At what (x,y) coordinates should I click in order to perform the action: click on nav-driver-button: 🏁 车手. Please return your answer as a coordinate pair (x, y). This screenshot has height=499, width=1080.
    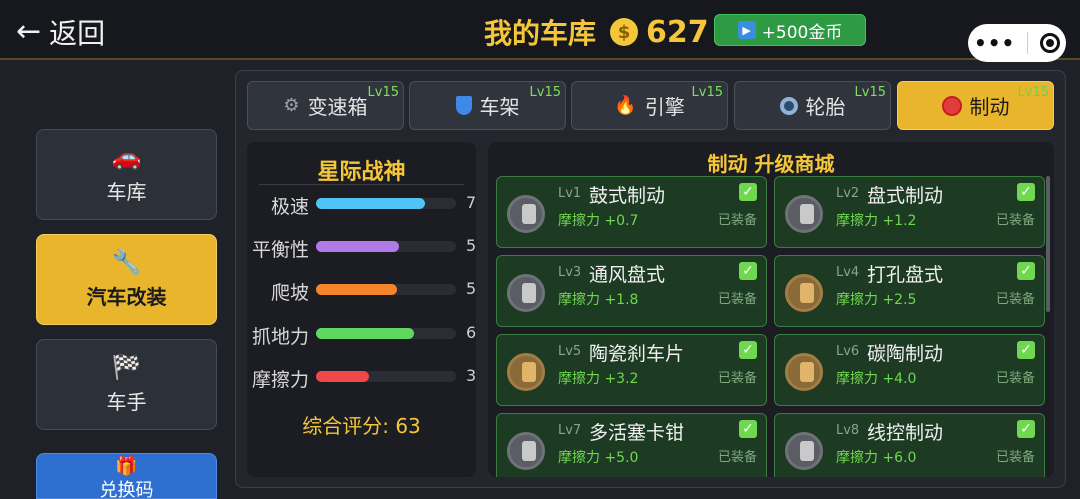
    Looking at the image, I should click on (126, 384).